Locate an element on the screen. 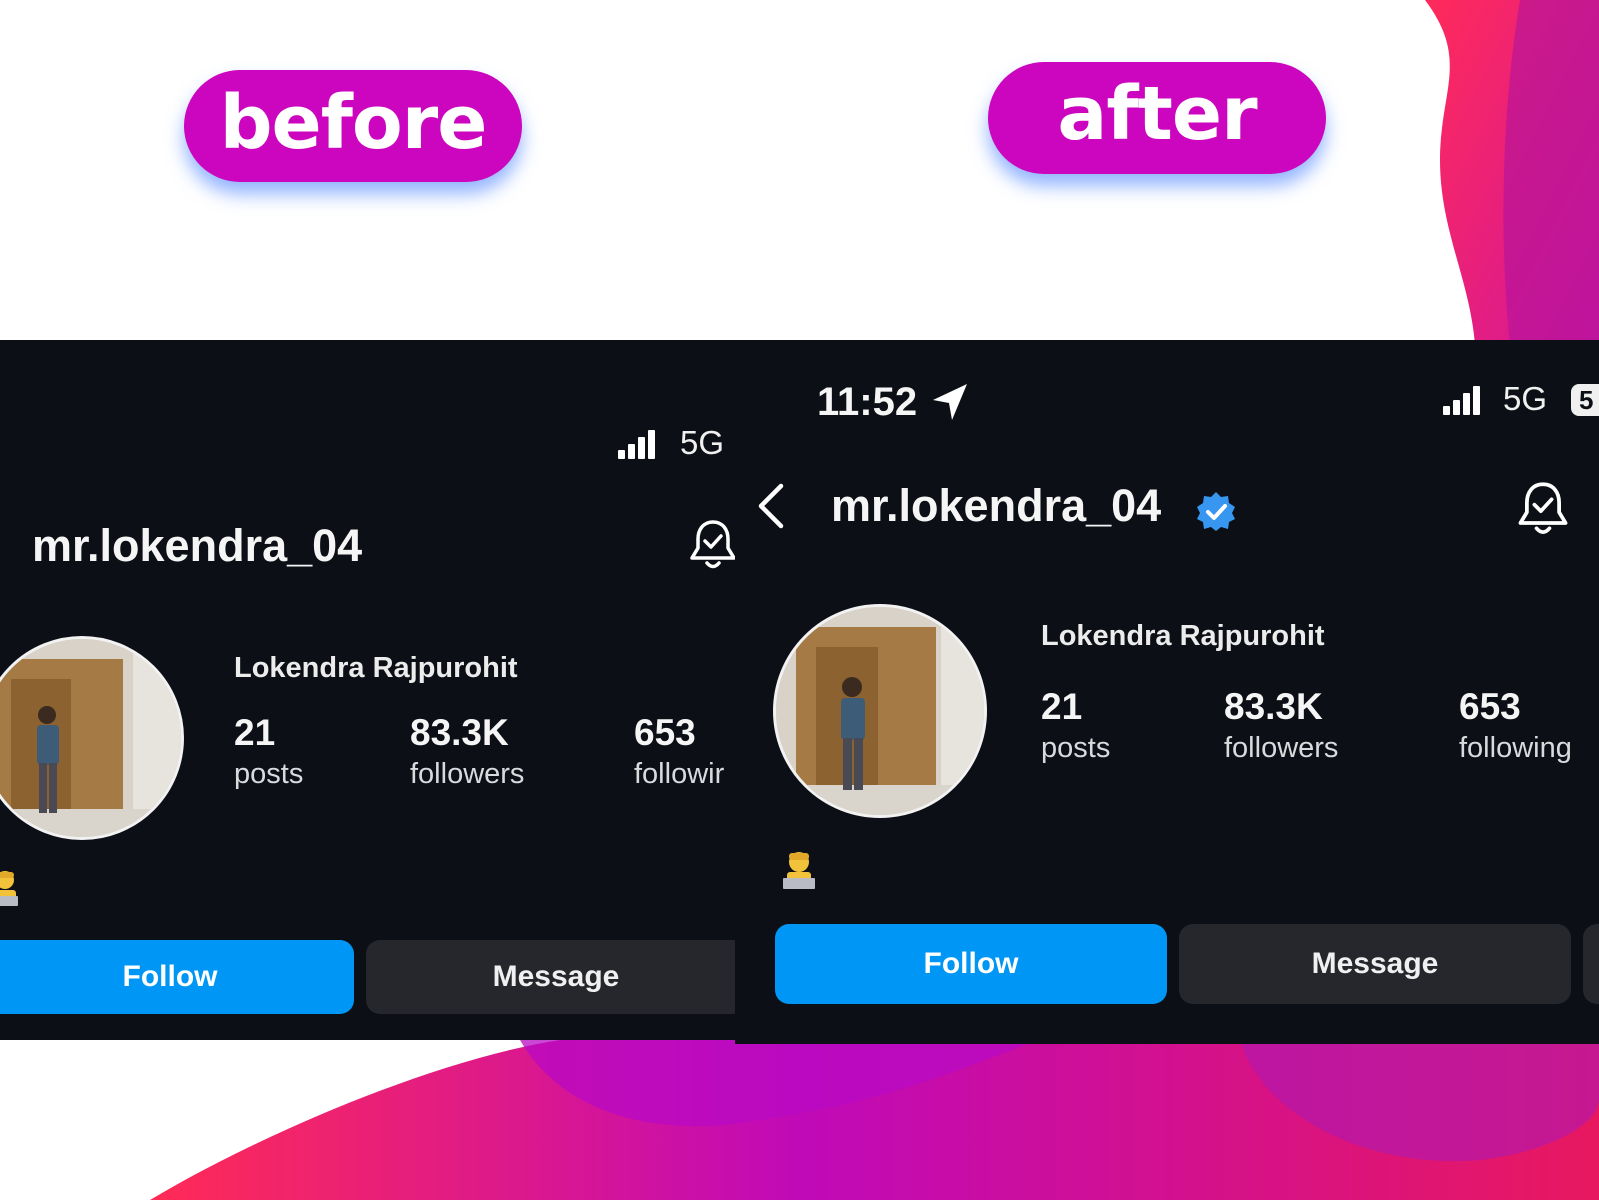 This screenshot has height=1200, width=1599. after-label: after is located at coordinates (1157, 118).